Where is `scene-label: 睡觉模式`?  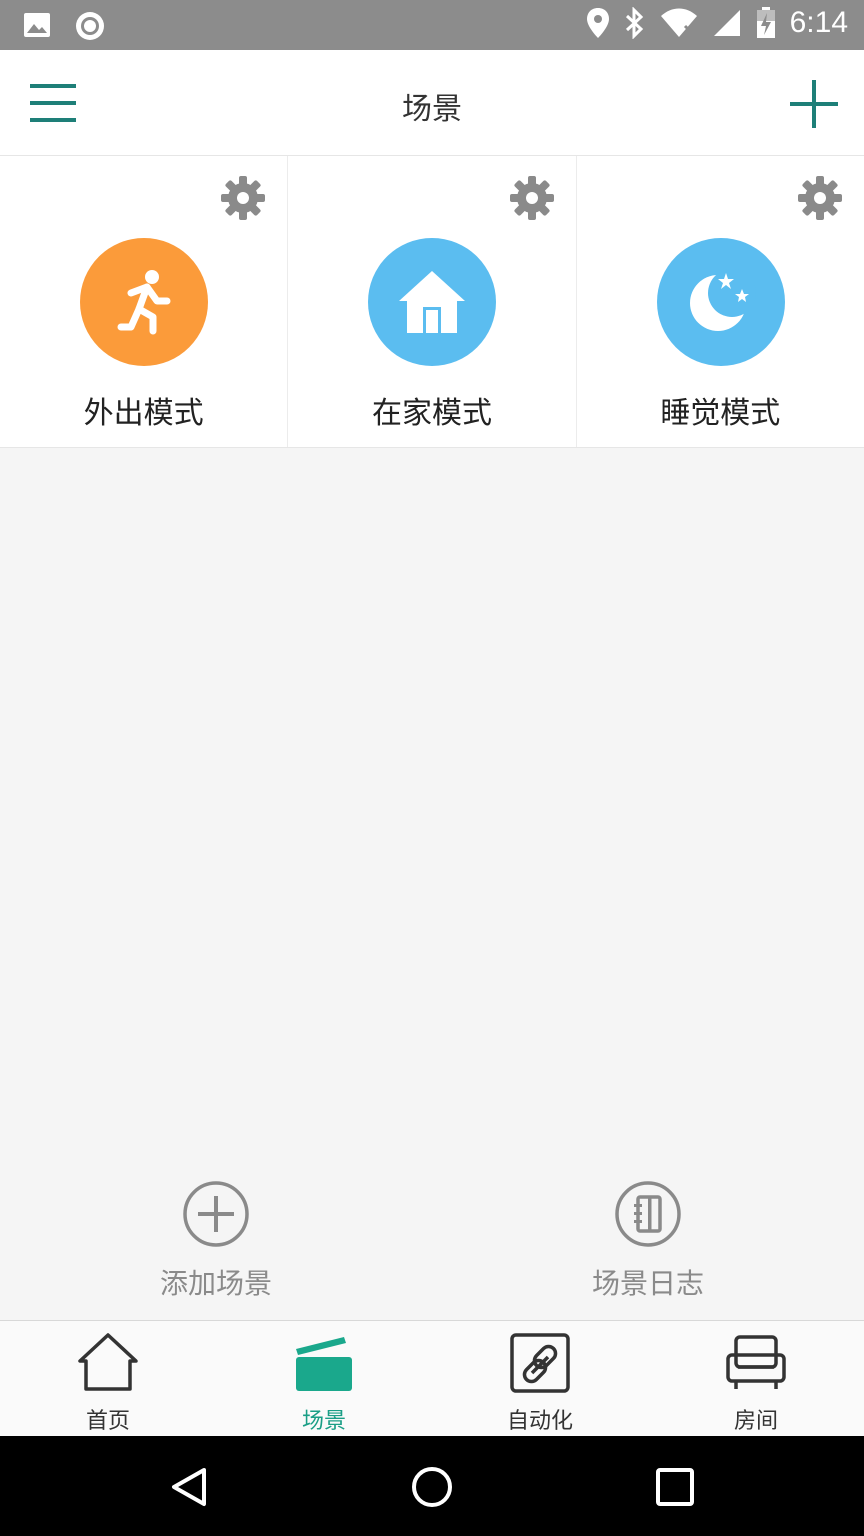
scene-label: 睡觉模式 is located at coordinates (720, 413).